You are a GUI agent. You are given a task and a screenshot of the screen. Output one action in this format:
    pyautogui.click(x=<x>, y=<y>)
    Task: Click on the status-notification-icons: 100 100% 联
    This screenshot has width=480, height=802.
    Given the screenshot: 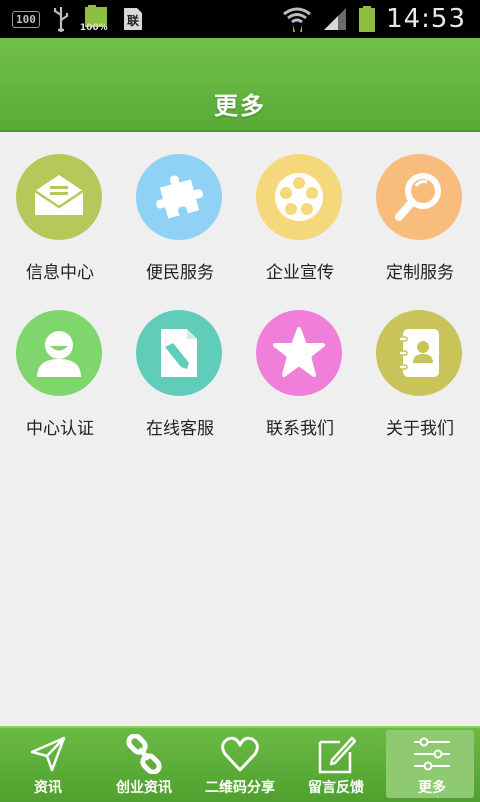 What is the action you would take?
    pyautogui.click(x=78, y=19)
    